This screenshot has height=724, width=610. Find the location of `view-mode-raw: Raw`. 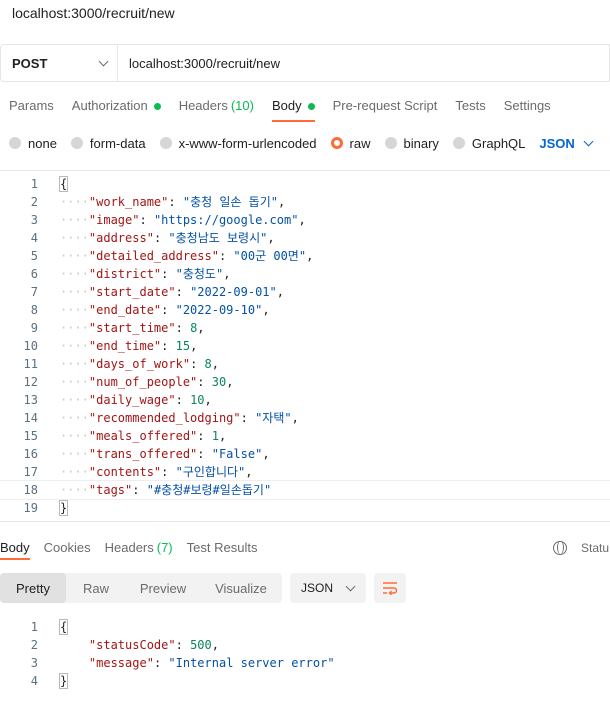

view-mode-raw: Raw is located at coordinates (96, 588).